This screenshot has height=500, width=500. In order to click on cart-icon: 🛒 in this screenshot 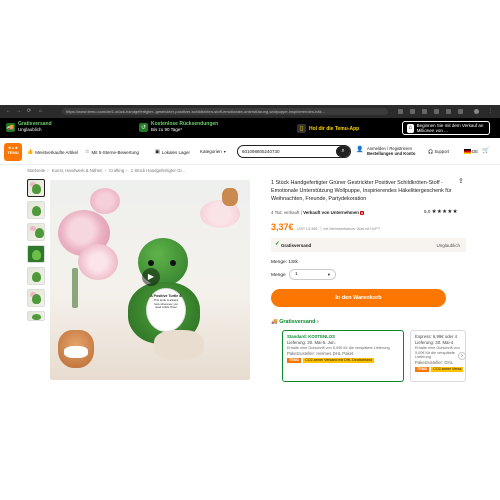, I will do `click(485, 151)`.